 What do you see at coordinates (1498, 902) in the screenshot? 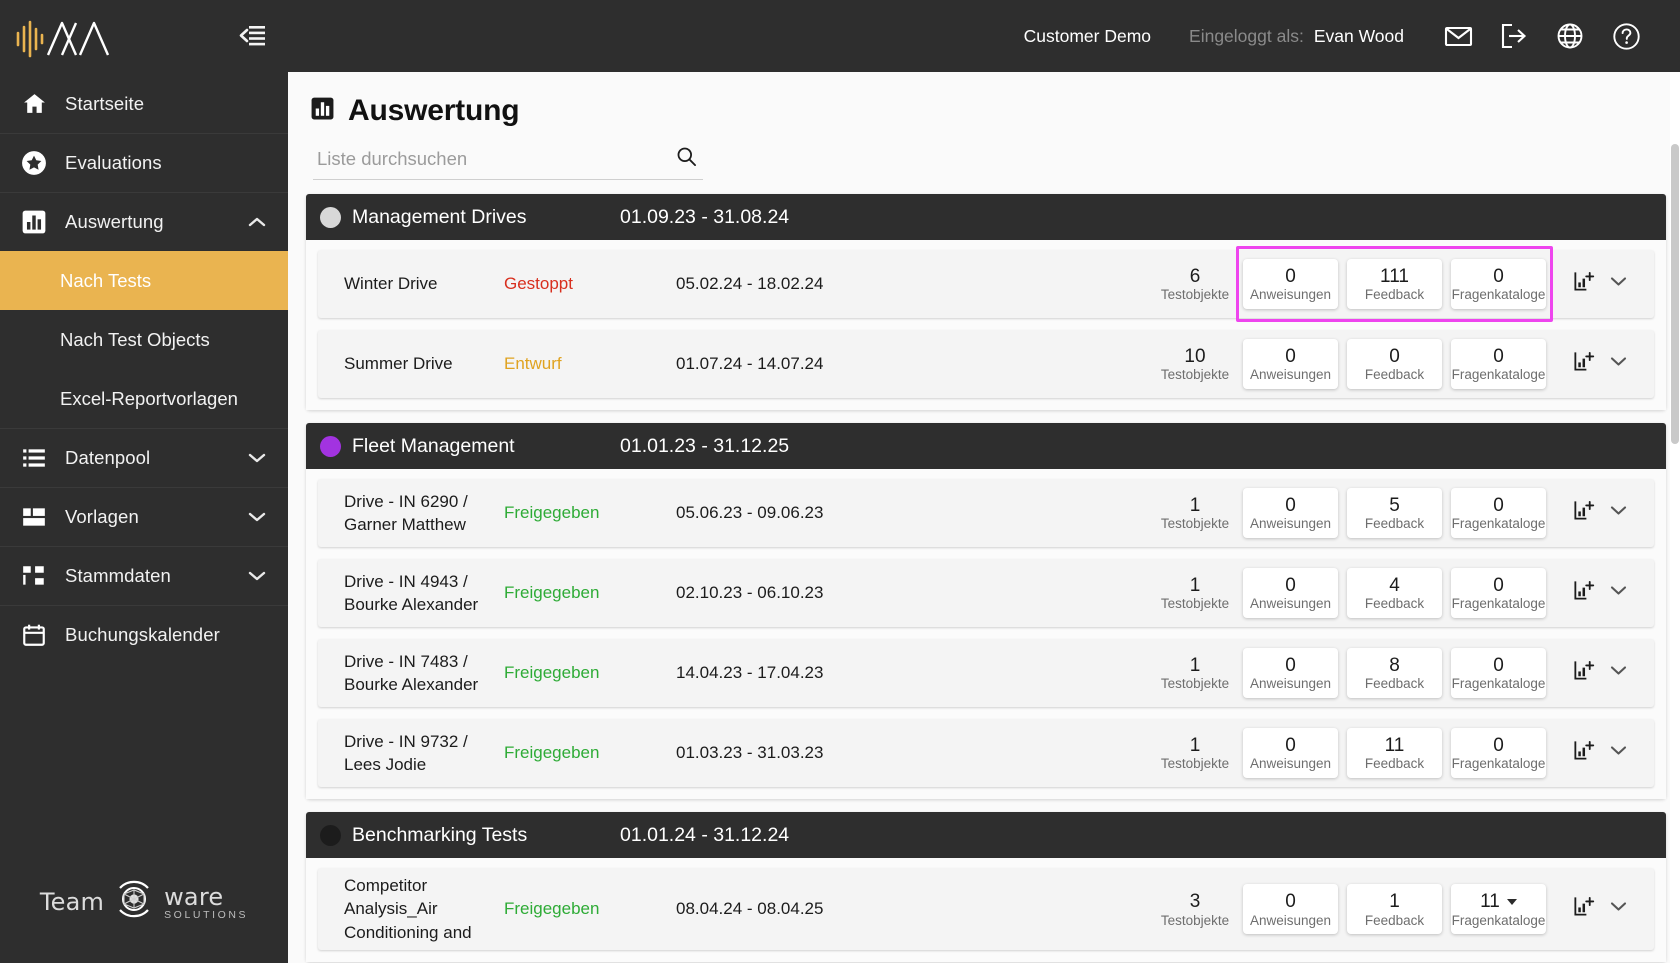
I see `fragenkataloge-value-wrap: 11` at bounding box center [1498, 902].